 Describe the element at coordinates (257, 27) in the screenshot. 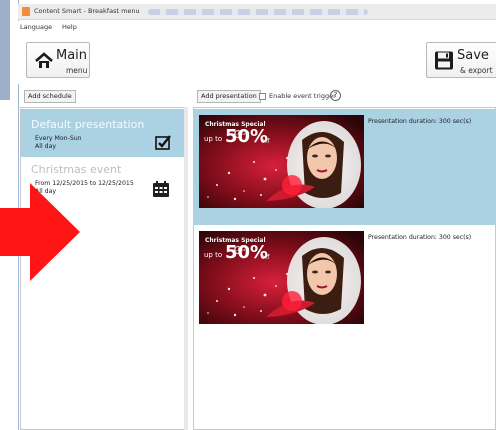

I see `menu-bar: Language Help` at that location.